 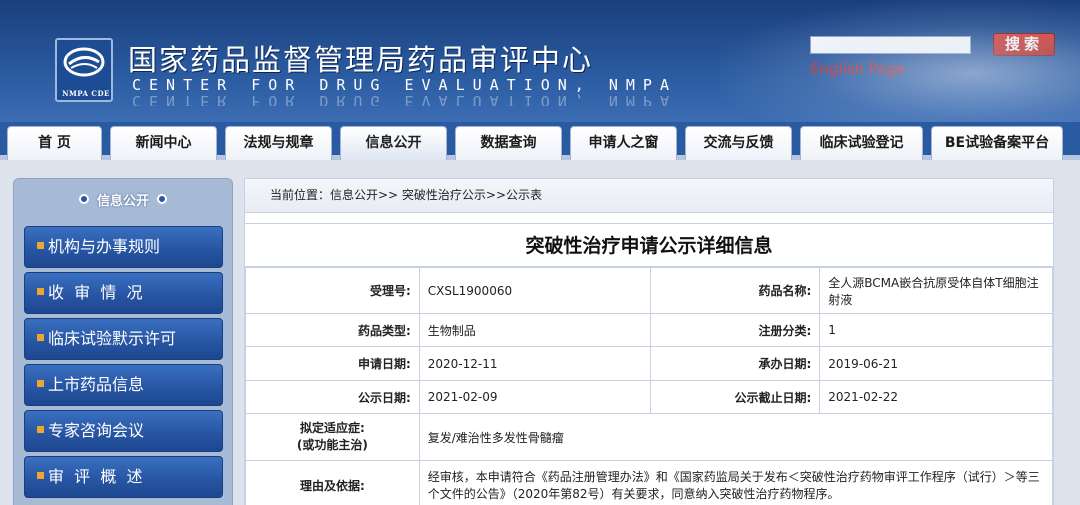 I want to click on site-title-reflection: CENTER FOR DRUG EVALUATION, NMPA, so click(x=404, y=99).